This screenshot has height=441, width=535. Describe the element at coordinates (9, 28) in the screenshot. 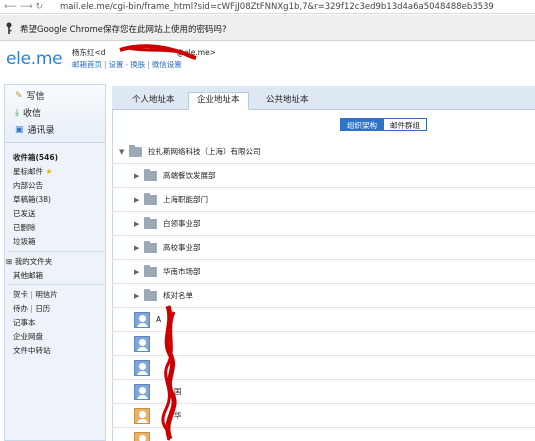

I see `key-icon` at that location.